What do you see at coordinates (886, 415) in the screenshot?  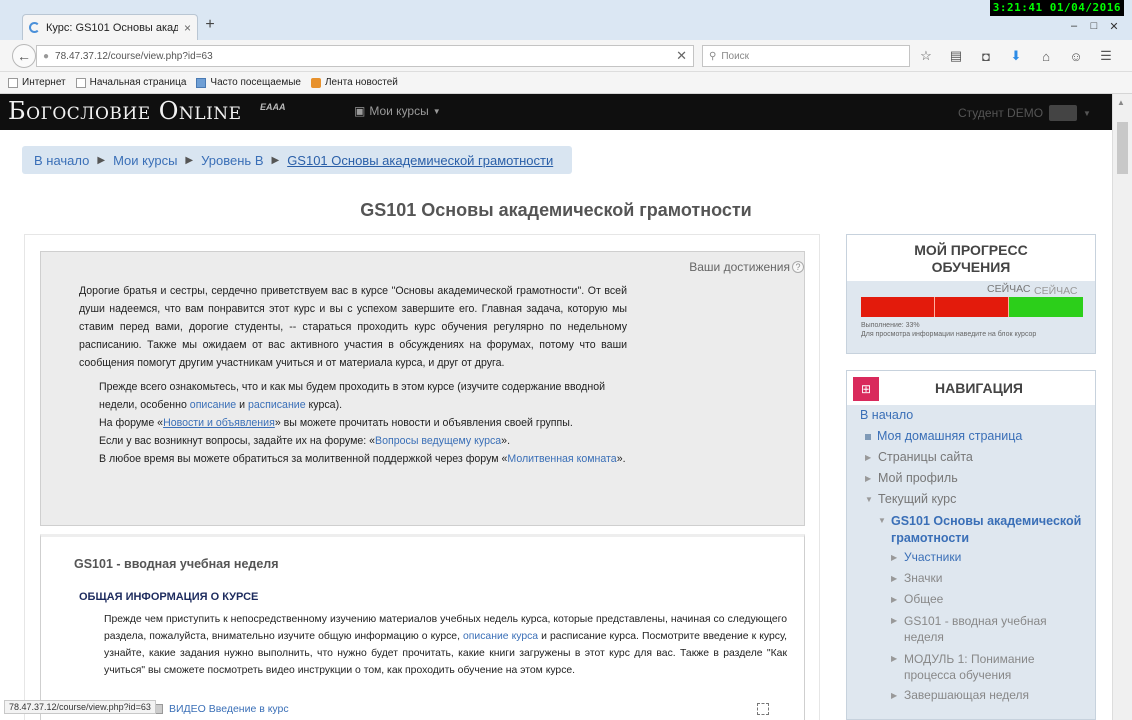 I see `nav-item-home: В начало` at bounding box center [886, 415].